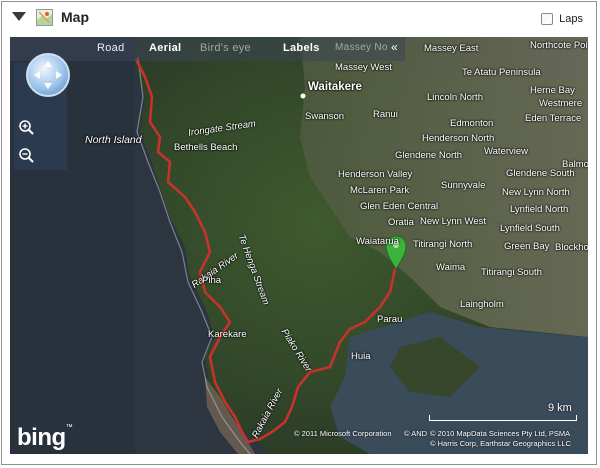  Describe the element at coordinates (530, 228) in the screenshot. I see `place-label: Lynfield South` at that location.